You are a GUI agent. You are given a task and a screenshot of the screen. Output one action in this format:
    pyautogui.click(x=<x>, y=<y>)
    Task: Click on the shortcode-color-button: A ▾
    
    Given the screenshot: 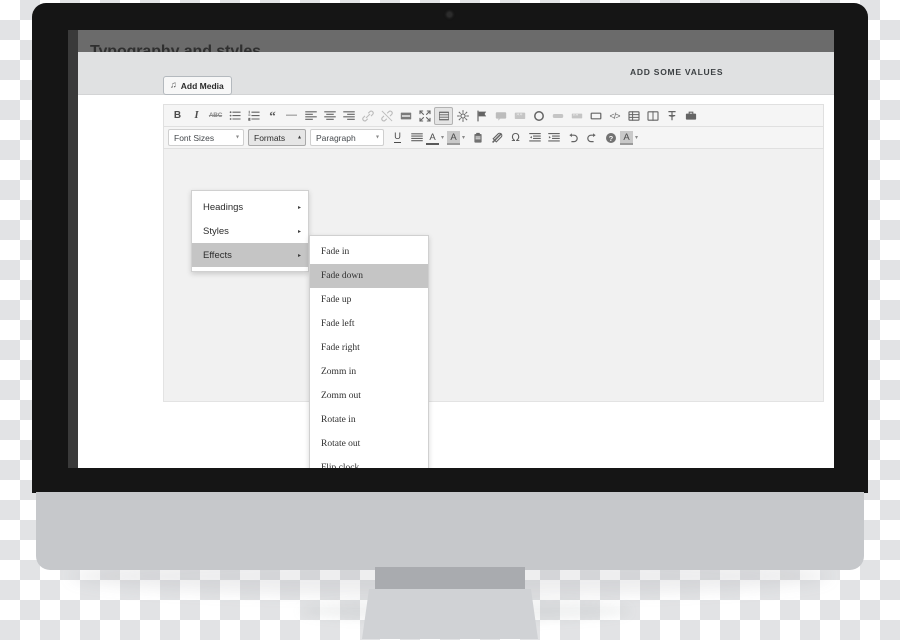 What is the action you would take?
    pyautogui.click(x=630, y=137)
    